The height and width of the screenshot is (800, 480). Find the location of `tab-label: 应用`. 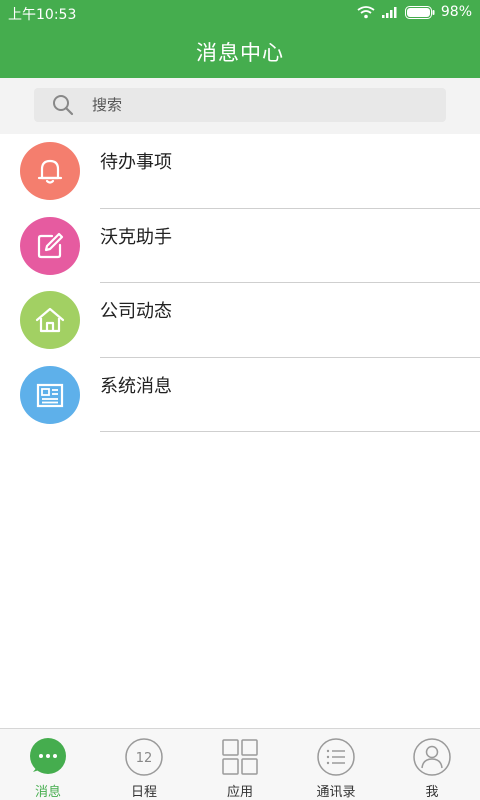

tab-label: 应用 is located at coordinates (239, 792).